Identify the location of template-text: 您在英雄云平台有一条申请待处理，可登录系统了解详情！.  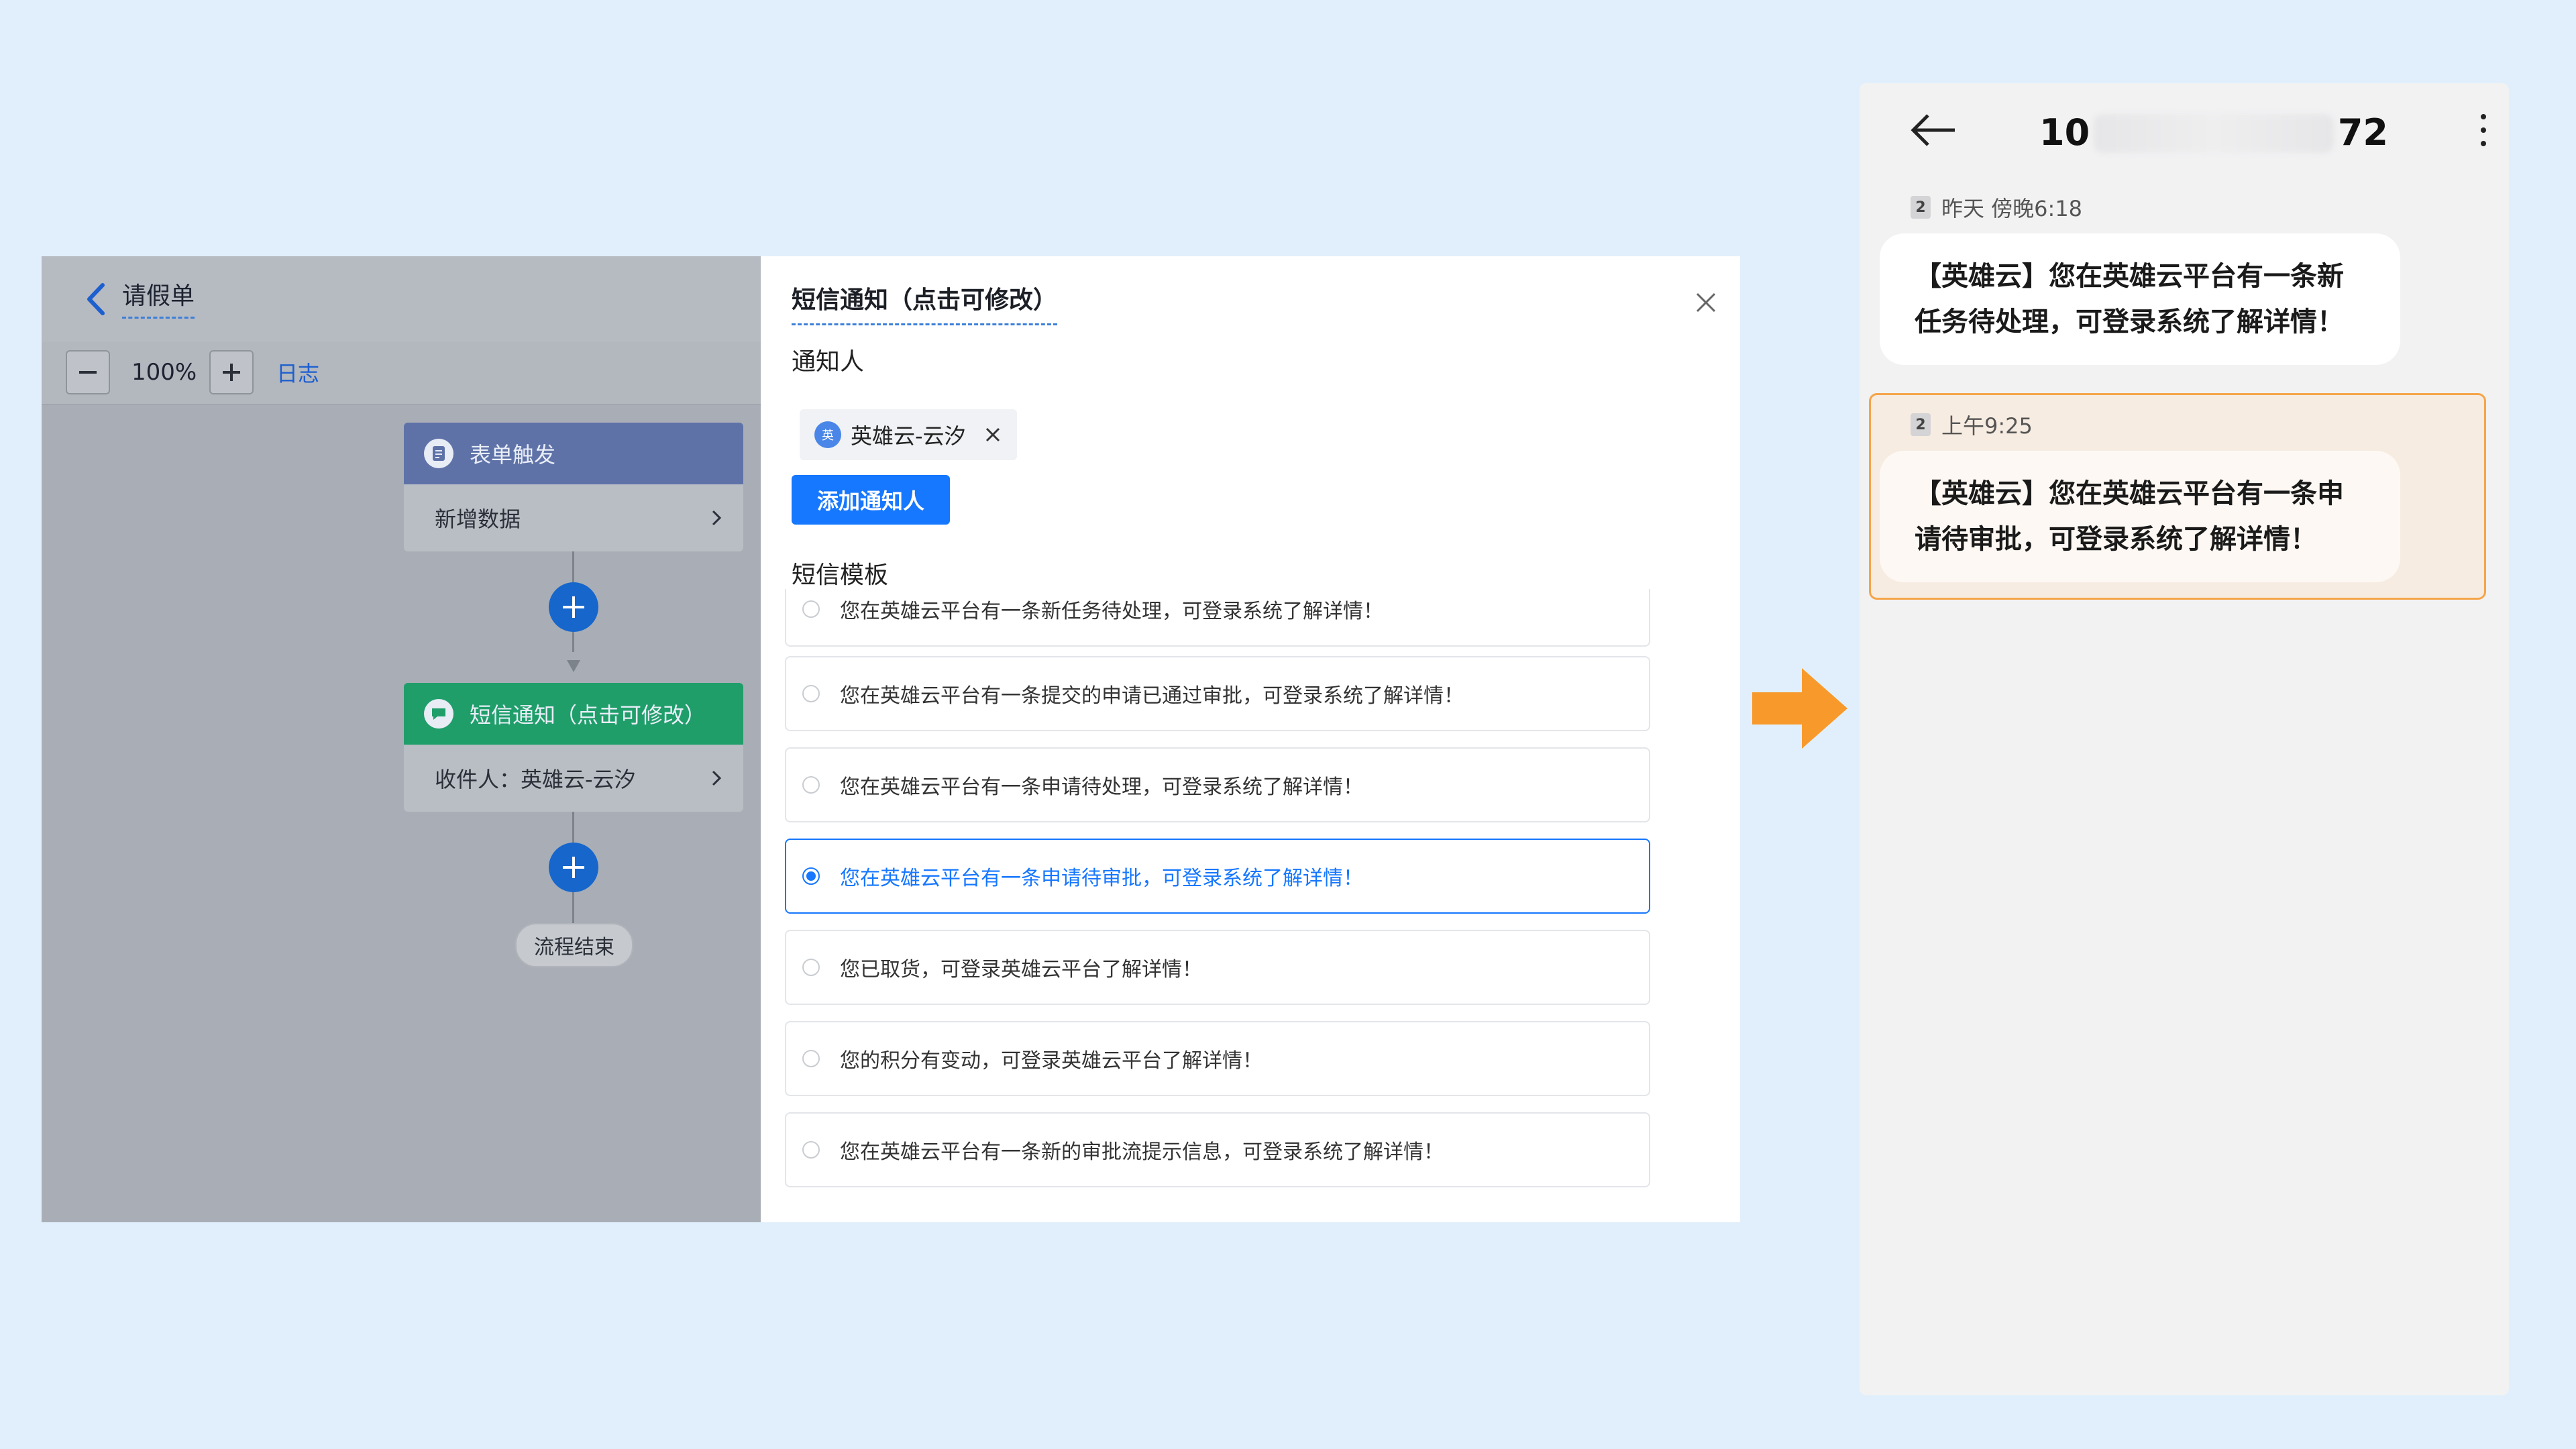
(1101, 787).